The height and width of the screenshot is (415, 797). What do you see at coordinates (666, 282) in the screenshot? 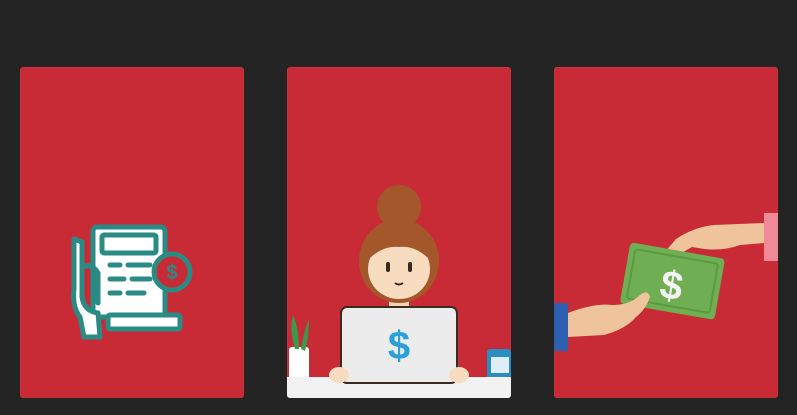
I see `money-handover-icon: $` at bounding box center [666, 282].